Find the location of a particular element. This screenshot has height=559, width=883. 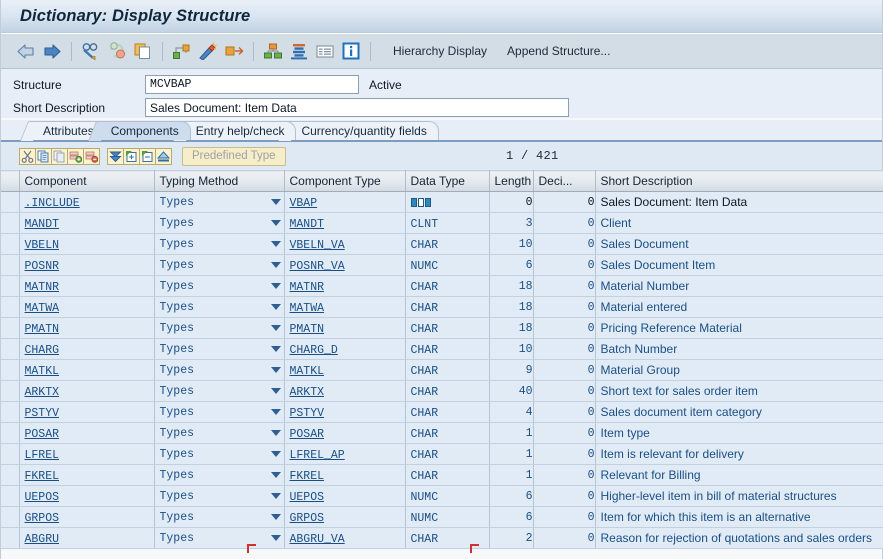

component-link: VBELN is located at coordinates (42, 245).